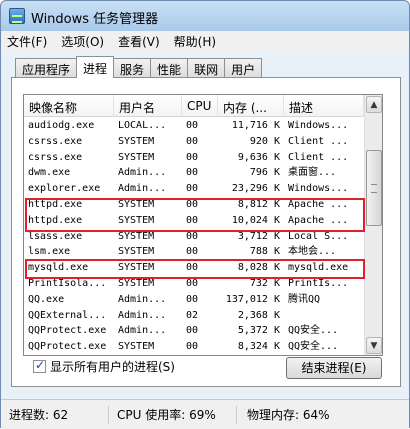 The height and width of the screenshot is (429, 410). What do you see at coordinates (243, 68) in the screenshot?
I see `tab-users: 用户` at bounding box center [243, 68].